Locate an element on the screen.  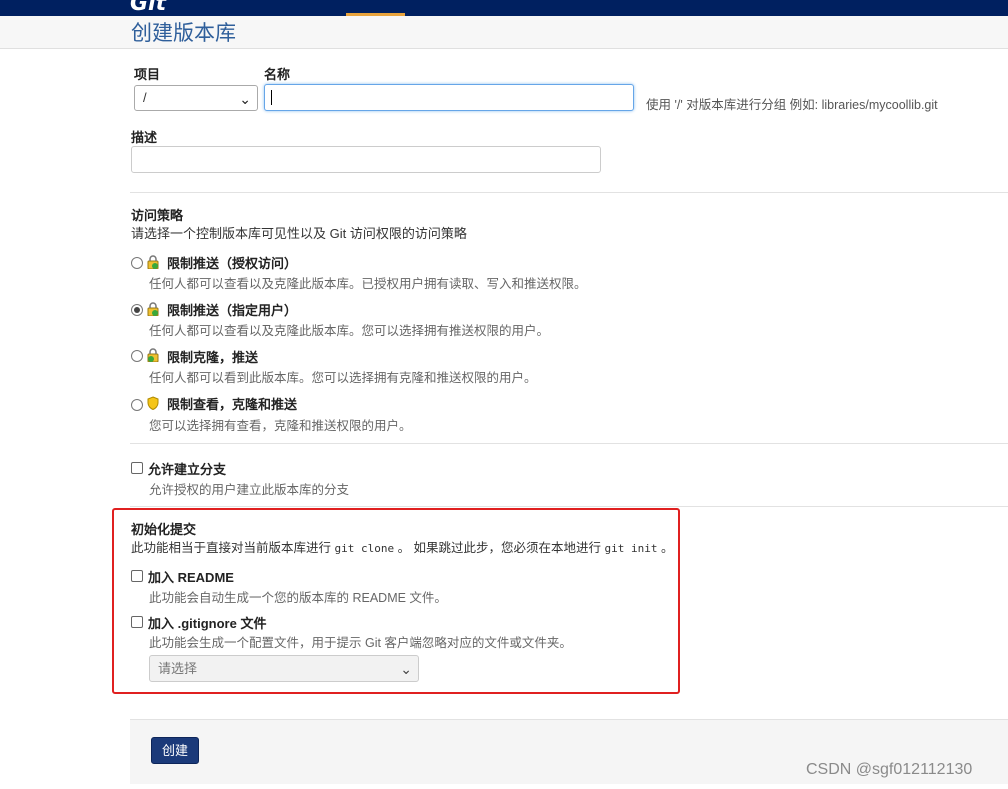
text-caret is located at coordinates (271, 97).